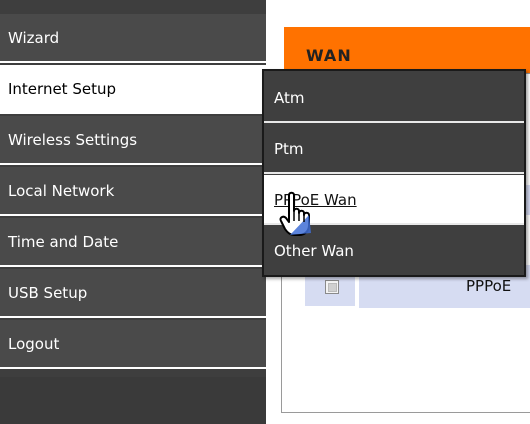 The image size is (530, 424). Describe the element at coordinates (394, 98) in the screenshot. I see `submenu-item-atm: Atm` at that location.